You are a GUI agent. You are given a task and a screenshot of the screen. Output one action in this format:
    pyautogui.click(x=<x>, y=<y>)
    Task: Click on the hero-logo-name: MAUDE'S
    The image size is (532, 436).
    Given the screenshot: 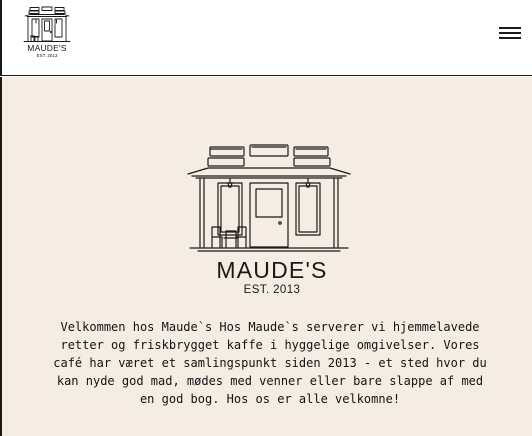 What is the action you would take?
    pyautogui.click(x=272, y=270)
    